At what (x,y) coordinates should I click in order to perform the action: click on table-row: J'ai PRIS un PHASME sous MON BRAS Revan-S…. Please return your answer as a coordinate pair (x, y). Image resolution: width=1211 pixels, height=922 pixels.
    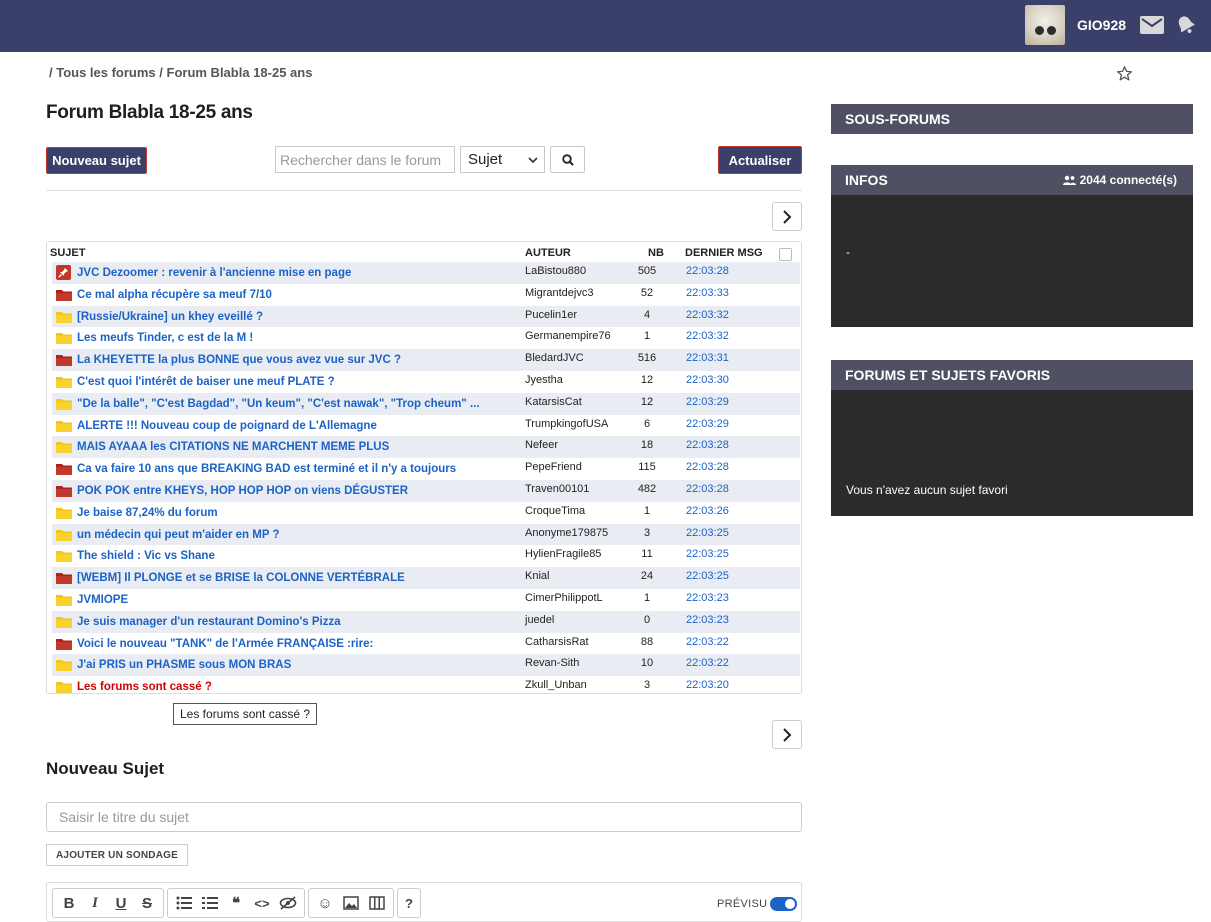
    Looking at the image, I should click on (426, 665).